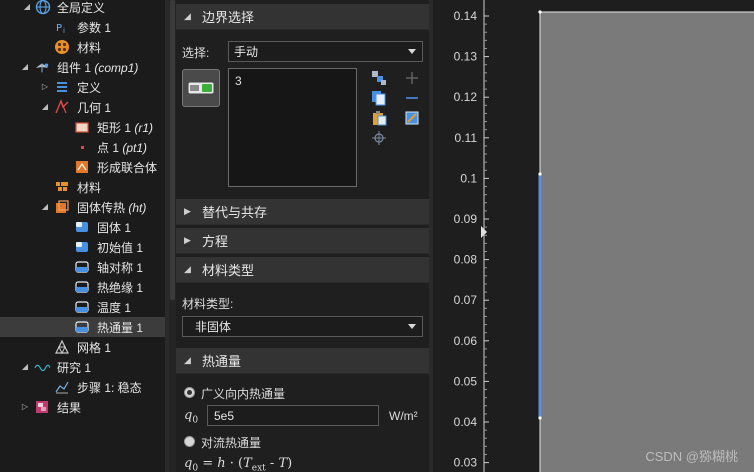 This screenshot has width=754, height=472. What do you see at coordinates (62, 47) in the screenshot?
I see `materials-icon` at bounding box center [62, 47].